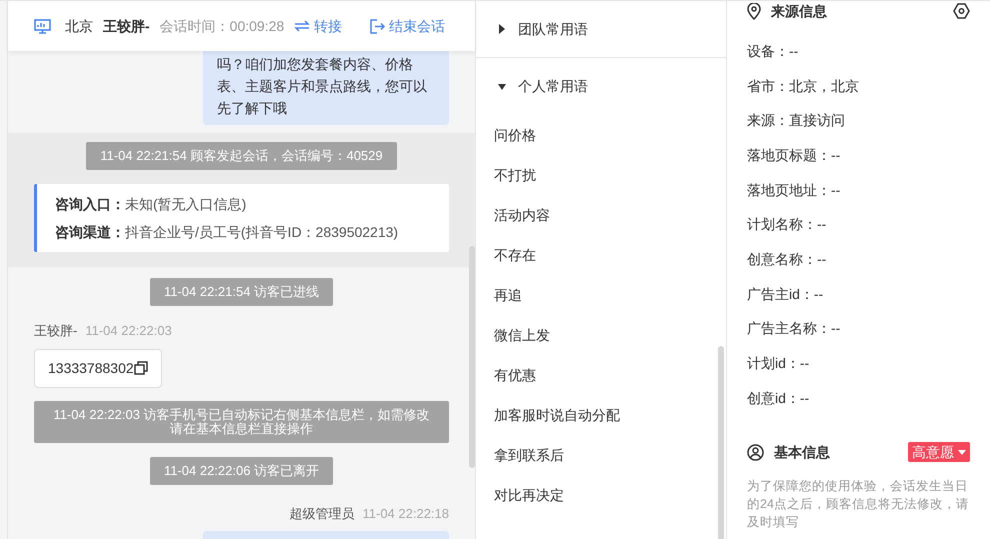 The height and width of the screenshot is (539, 990). I want to click on copy-icon, so click(141, 368).